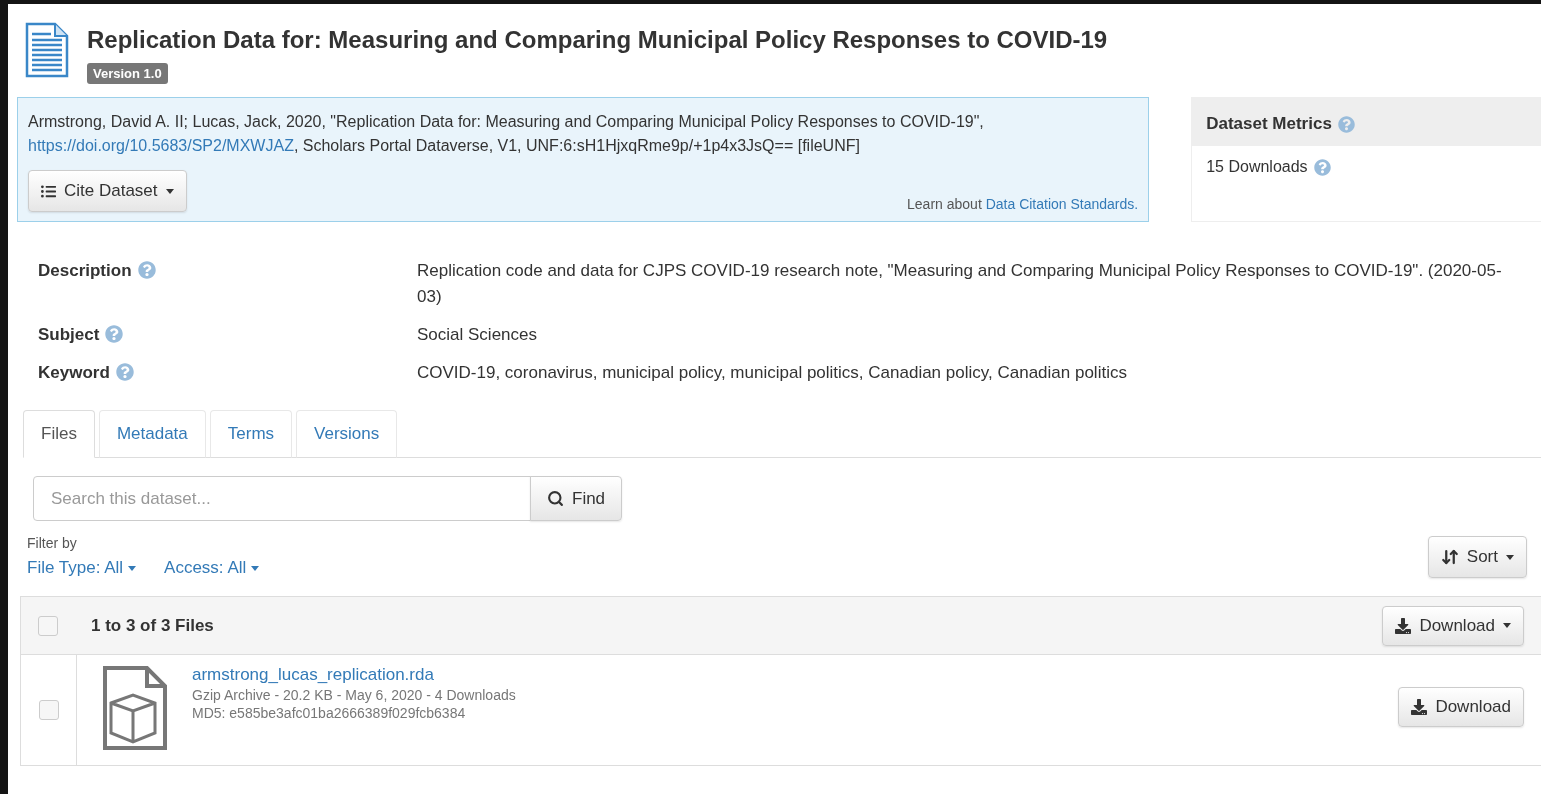 This screenshot has height=794, width=1541. I want to click on sort-icon, so click(1449, 557).